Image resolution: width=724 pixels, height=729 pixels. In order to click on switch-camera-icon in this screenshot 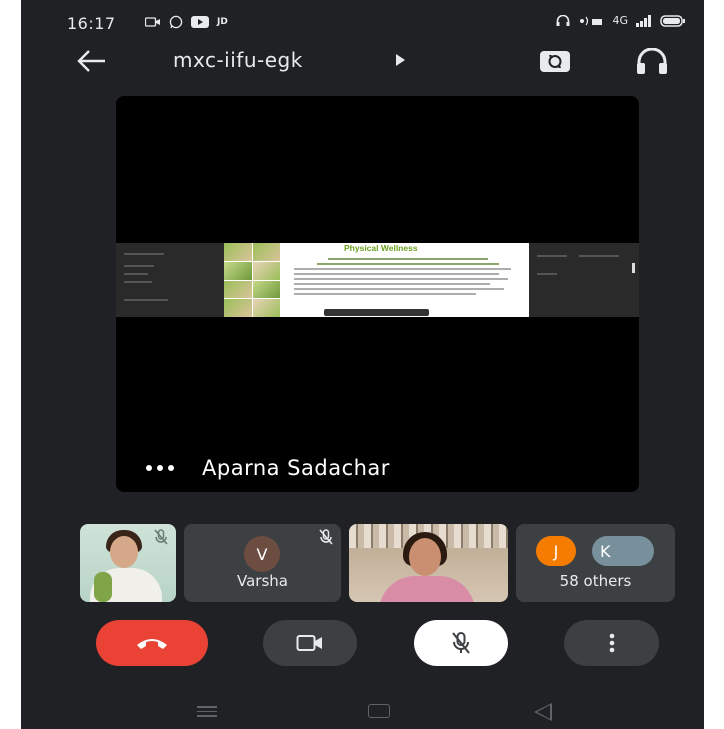, I will do `click(555, 61)`.